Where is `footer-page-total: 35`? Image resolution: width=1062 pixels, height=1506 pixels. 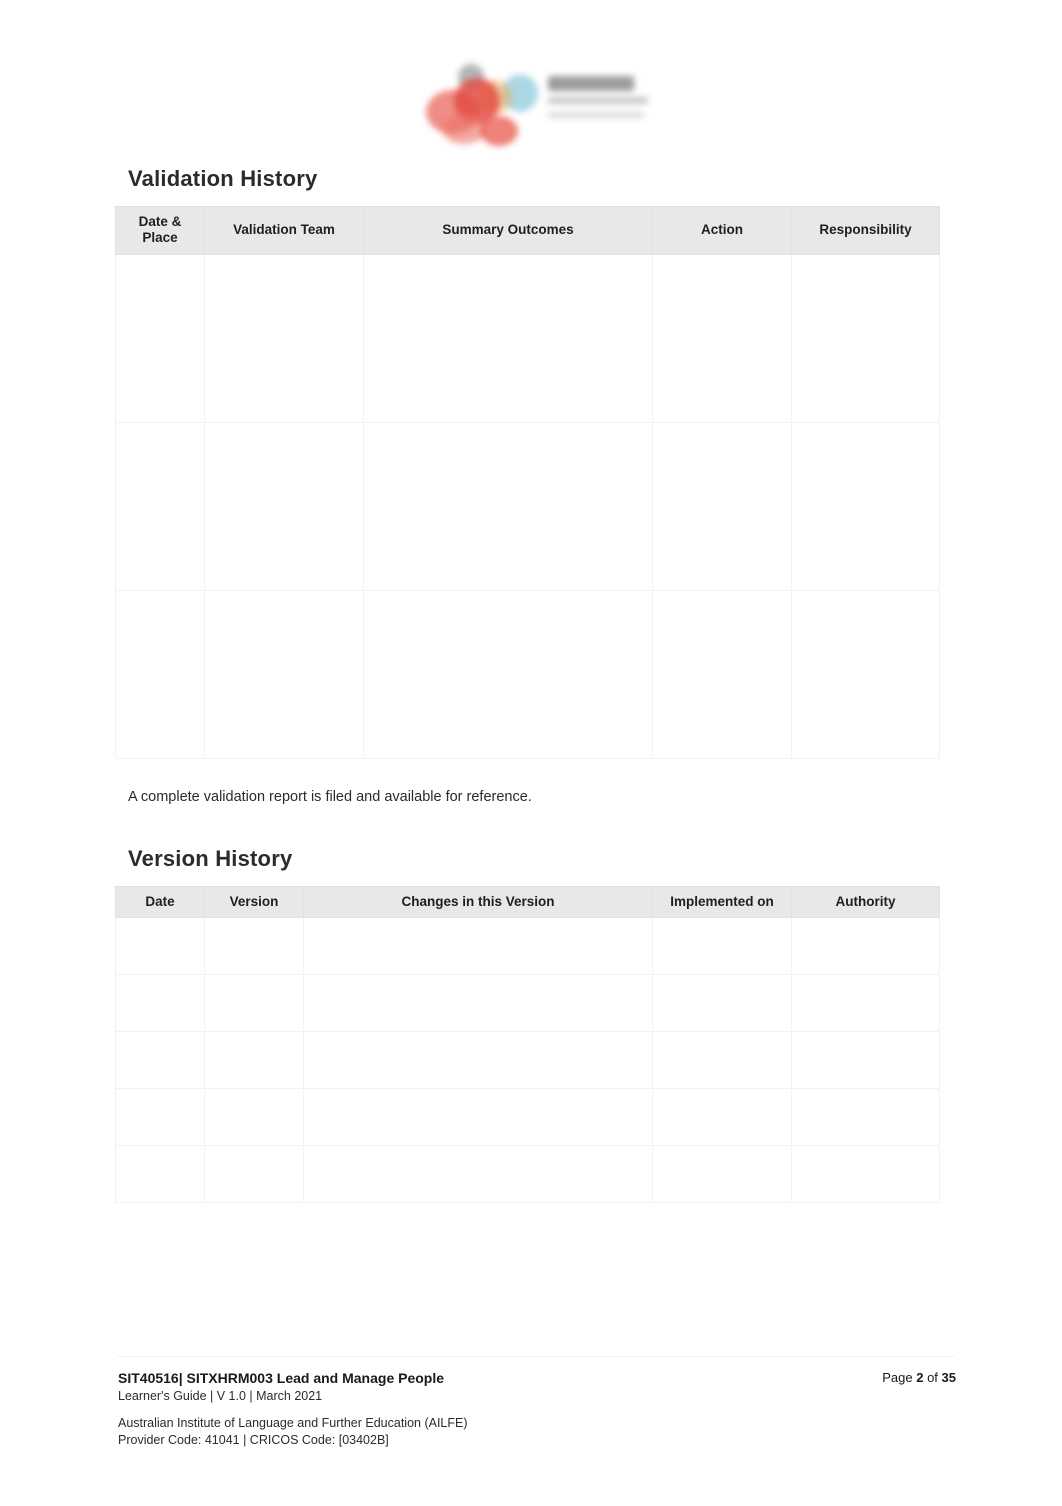 footer-page-total: 35 is located at coordinates (948, 1377).